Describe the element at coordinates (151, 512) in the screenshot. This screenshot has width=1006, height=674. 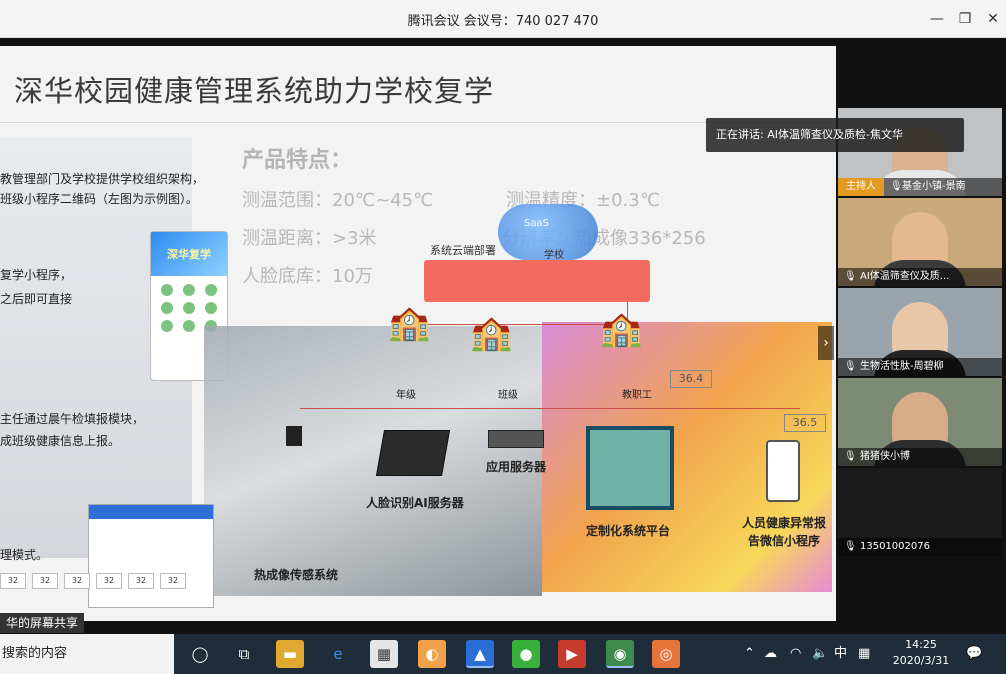
I see `dashboard-header` at that location.